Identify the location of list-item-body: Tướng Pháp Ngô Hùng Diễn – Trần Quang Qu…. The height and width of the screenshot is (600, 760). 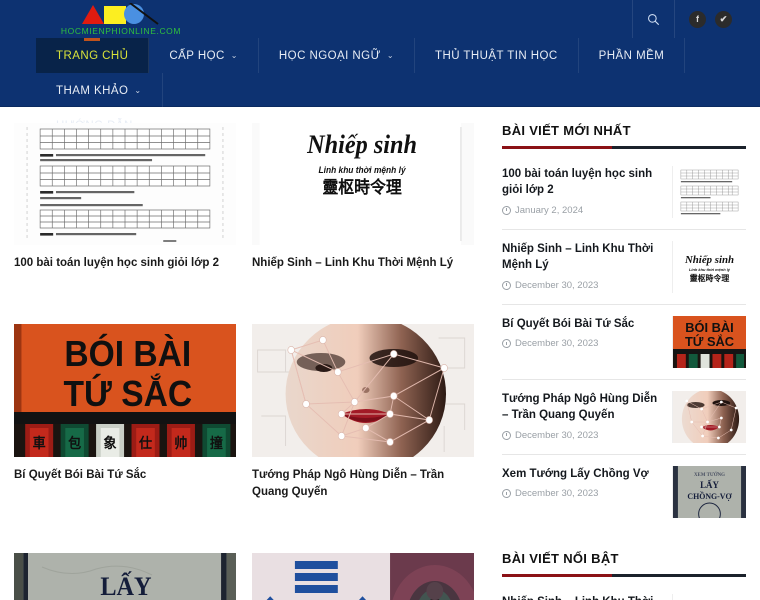
(582, 416).